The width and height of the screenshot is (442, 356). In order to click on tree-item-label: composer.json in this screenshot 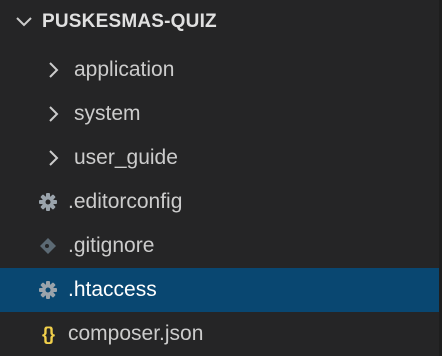, I will do `click(136, 333)`.